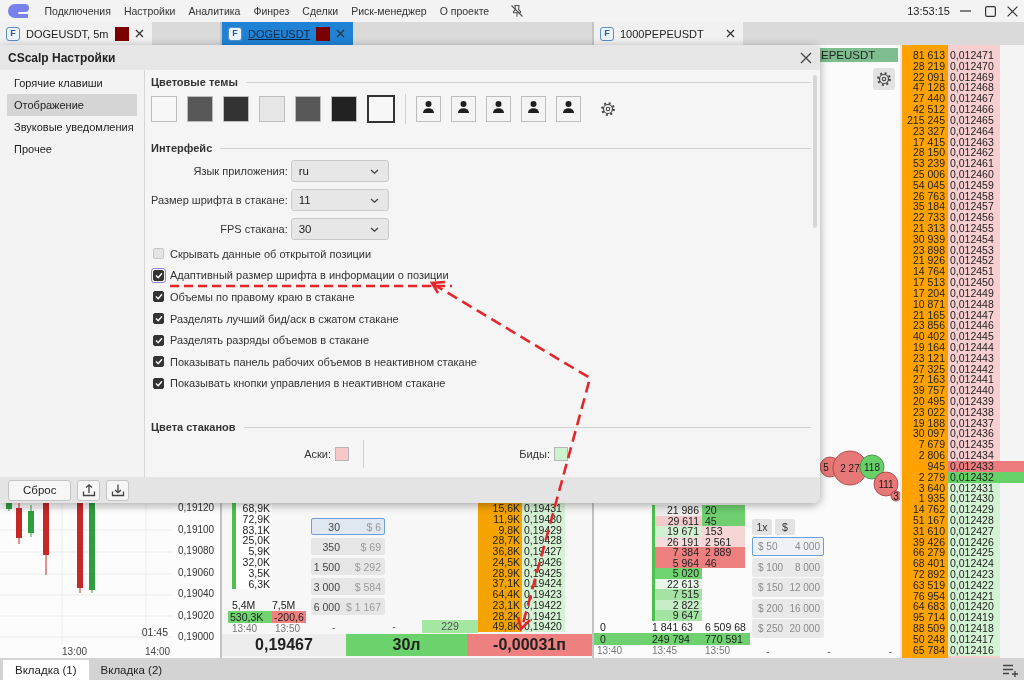 The height and width of the screenshot is (680, 1024). What do you see at coordinates (214, 11) in the screenshot?
I see `menu-item: Аналитика` at bounding box center [214, 11].